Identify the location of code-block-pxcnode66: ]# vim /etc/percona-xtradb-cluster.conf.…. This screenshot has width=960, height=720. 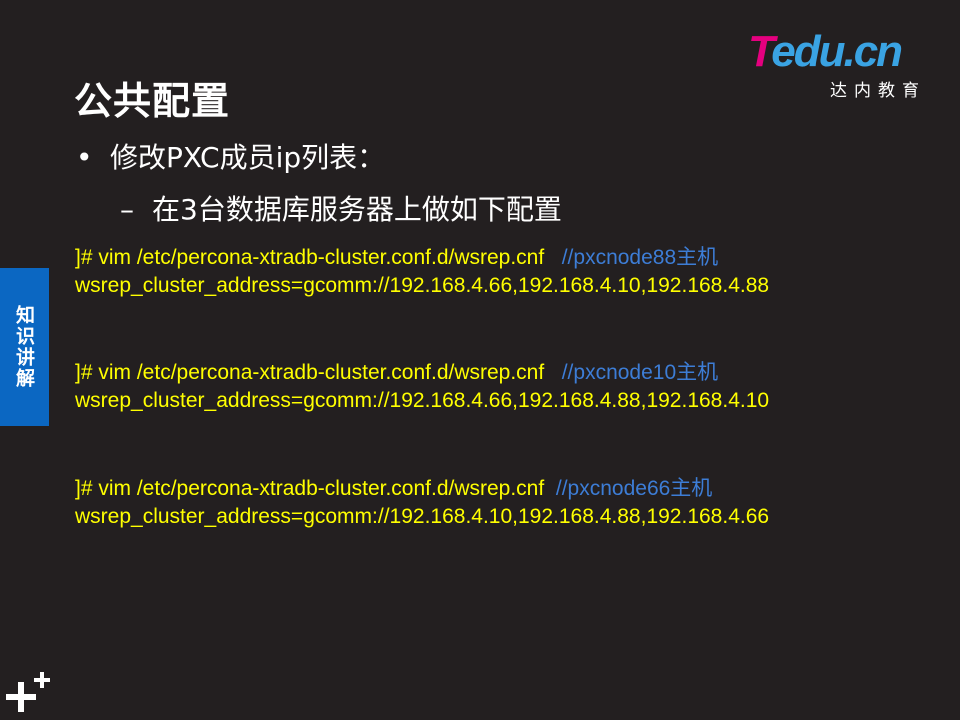
(422, 503).